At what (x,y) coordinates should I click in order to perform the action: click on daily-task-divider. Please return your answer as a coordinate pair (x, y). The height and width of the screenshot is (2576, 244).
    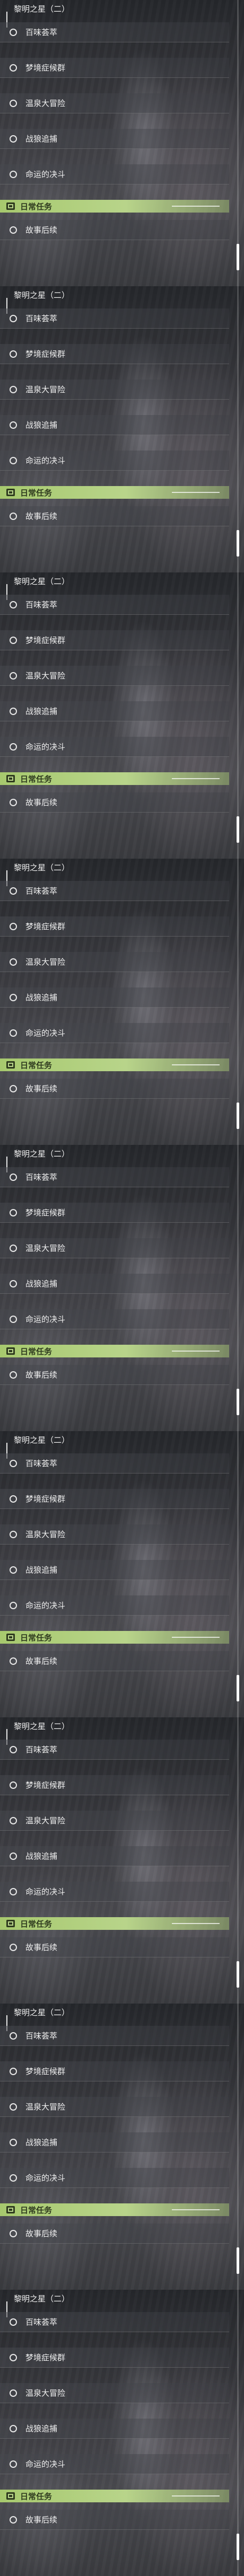
    Looking at the image, I should click on (196, 1064).